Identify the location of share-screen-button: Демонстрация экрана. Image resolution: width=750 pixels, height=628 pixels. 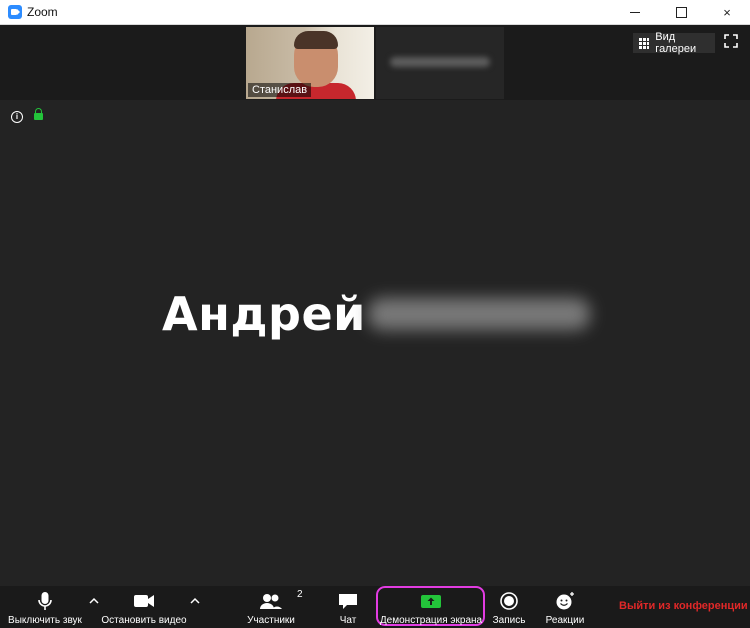
(431, 607).